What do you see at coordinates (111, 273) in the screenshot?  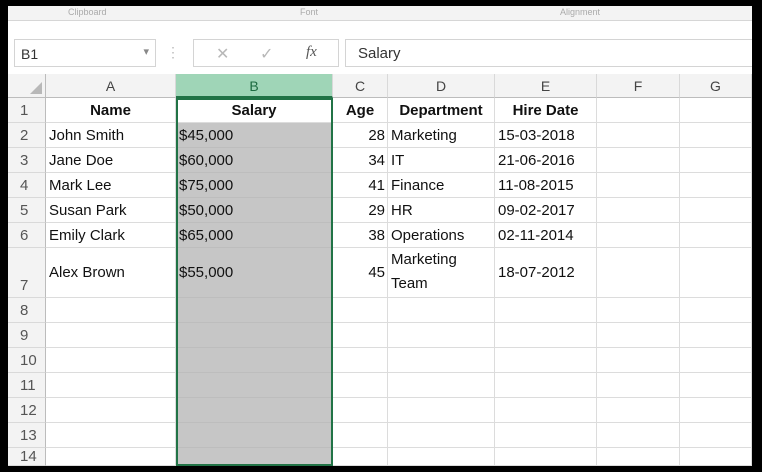 I see `cell-a7: Alex Brown` at bounding box center [111, 273].